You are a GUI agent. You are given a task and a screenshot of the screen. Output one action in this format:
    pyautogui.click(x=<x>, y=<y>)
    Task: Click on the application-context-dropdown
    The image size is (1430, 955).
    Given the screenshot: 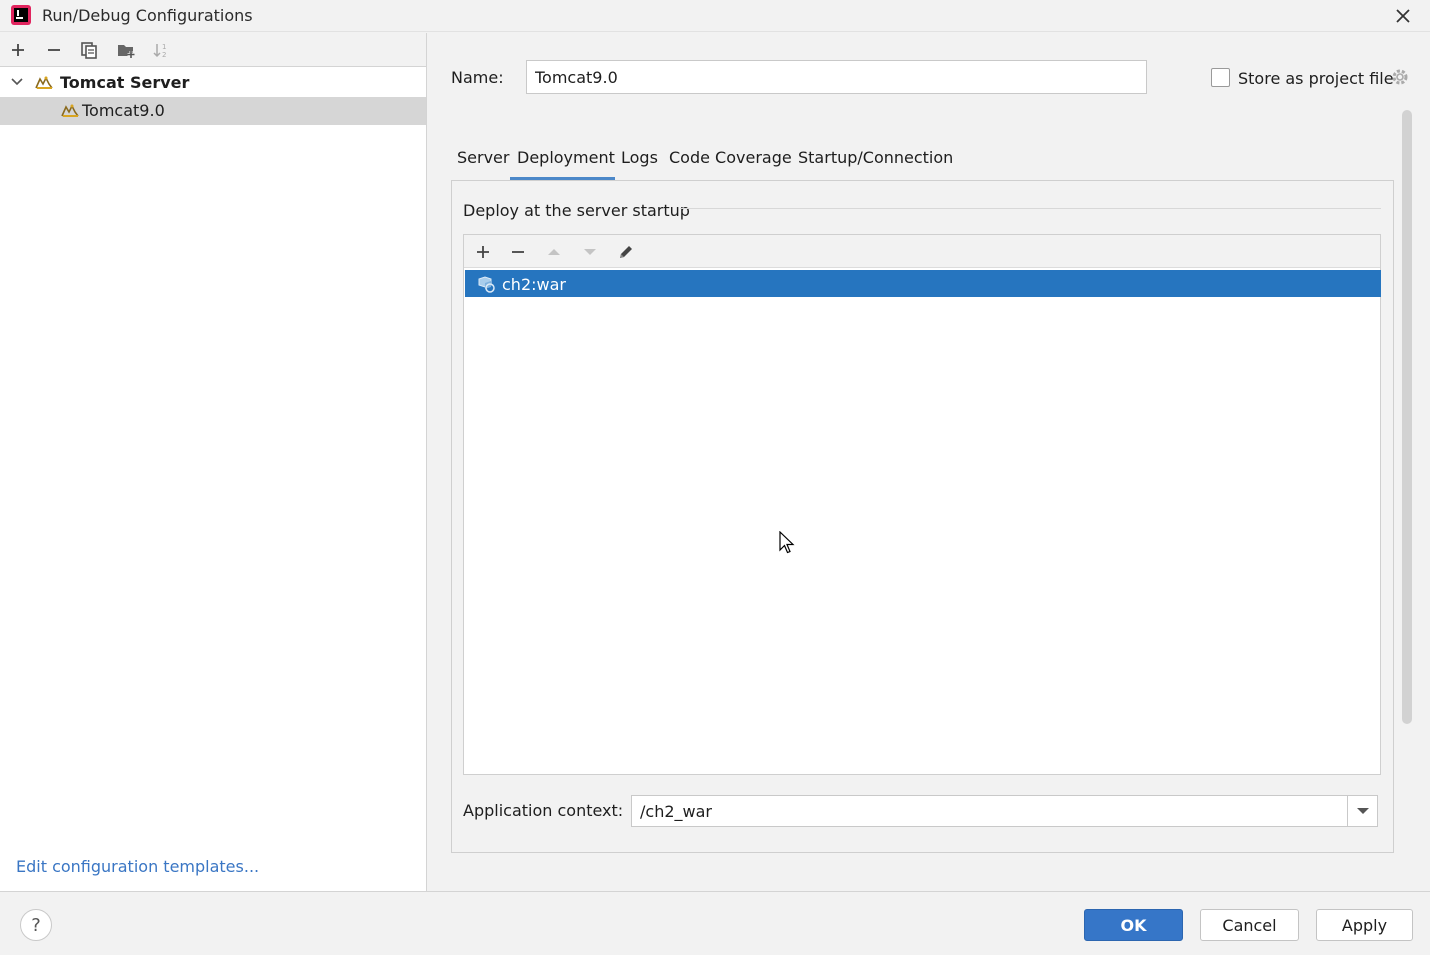 What is the action you would take?
    pyautogui.click(x=1362, y=811)
    